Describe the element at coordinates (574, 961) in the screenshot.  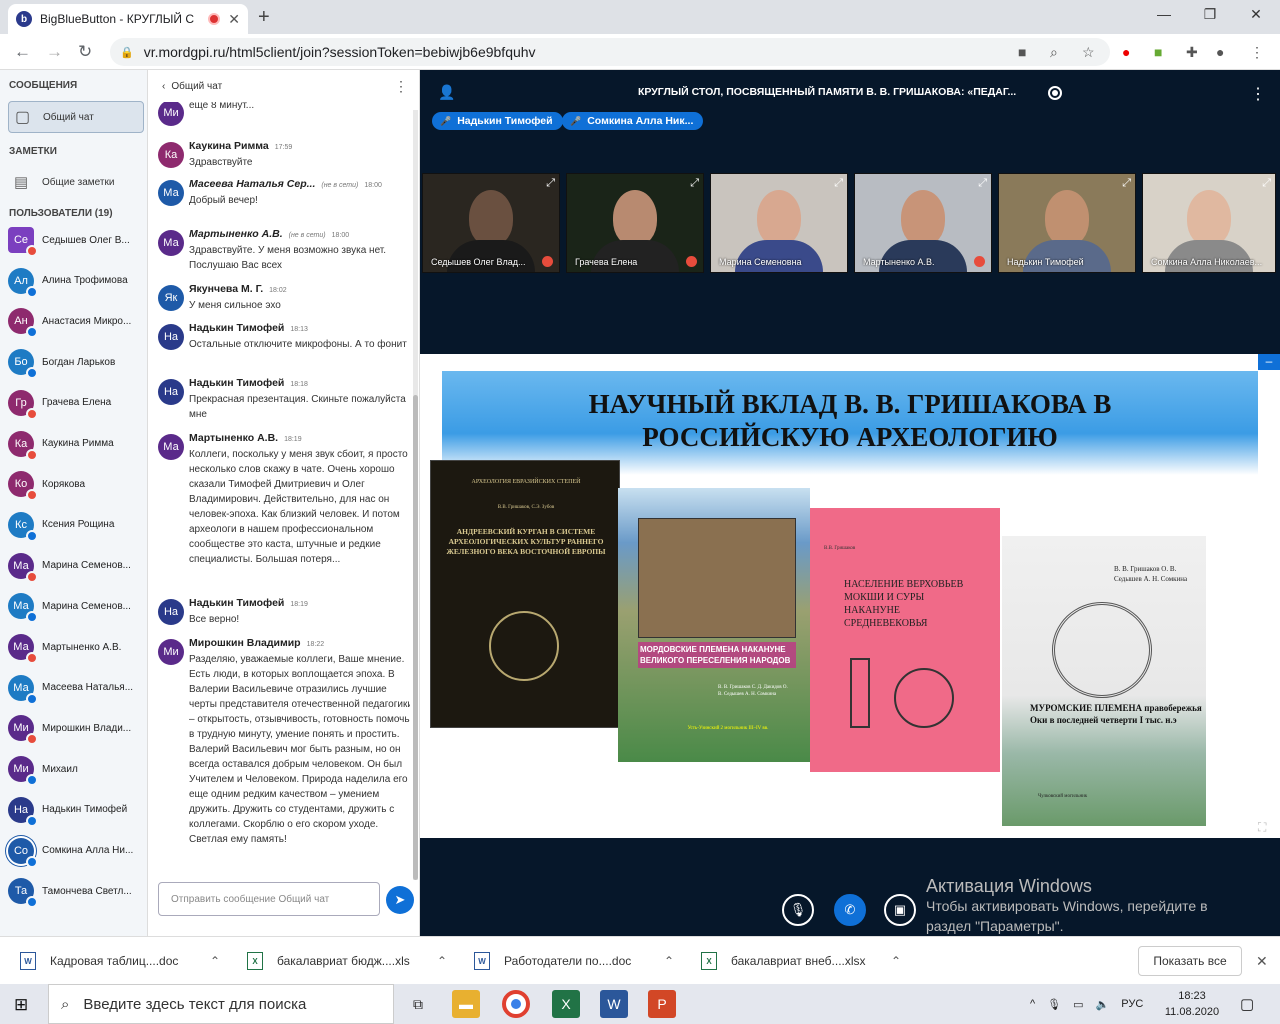
I see `download-item: W Работодатели по....doc ⌃` at that location.